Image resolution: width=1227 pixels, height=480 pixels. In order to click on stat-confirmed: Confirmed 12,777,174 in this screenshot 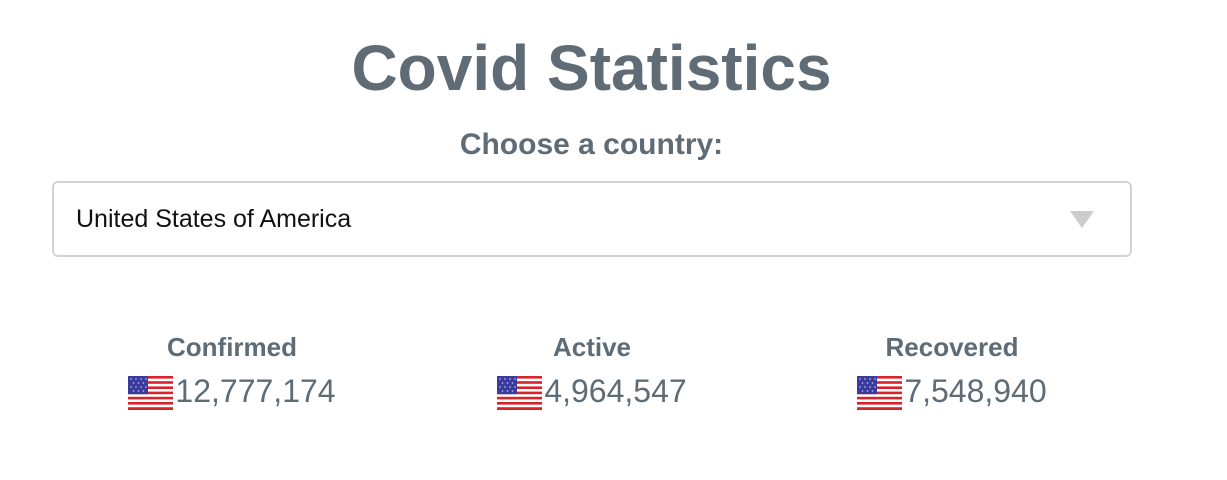, I will do `click(232, 370)`.